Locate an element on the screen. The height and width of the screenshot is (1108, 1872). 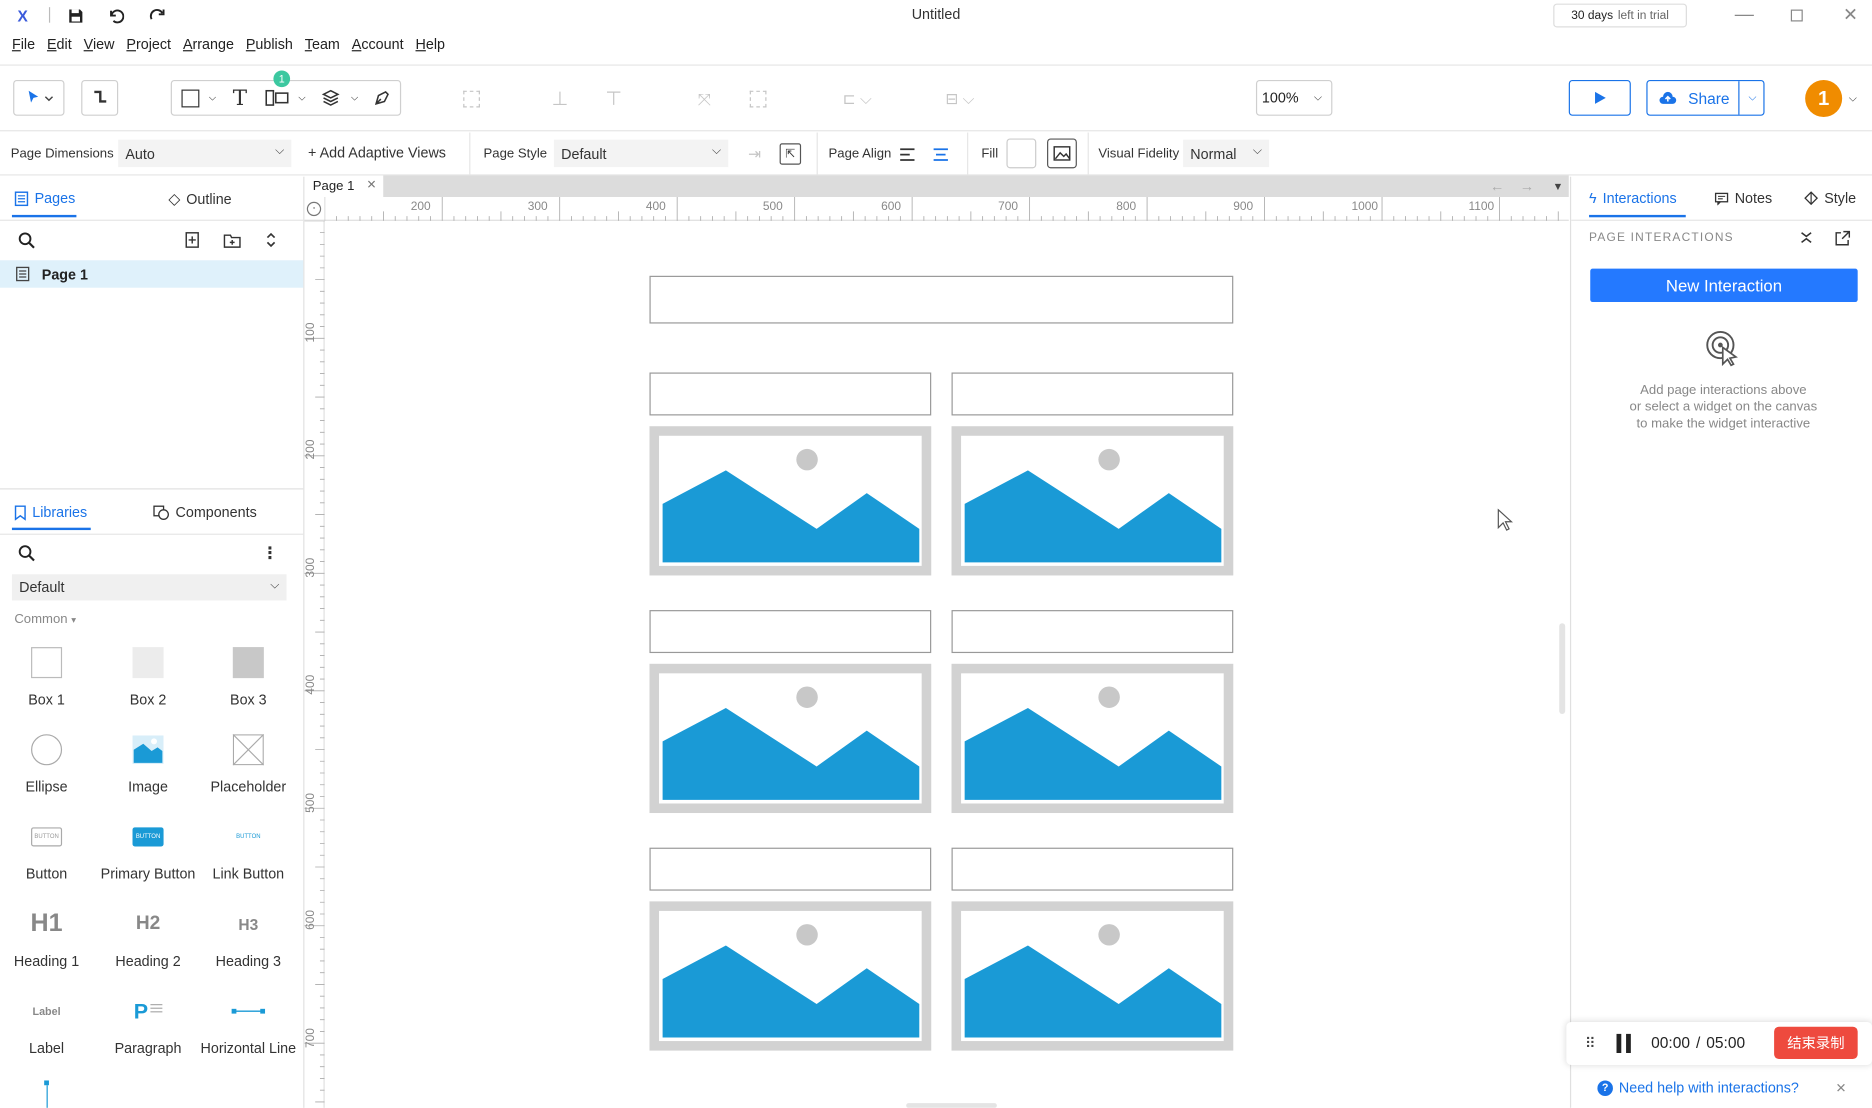
help-link: ? Need help with interactions? is located at coordinates (1698, 1087).